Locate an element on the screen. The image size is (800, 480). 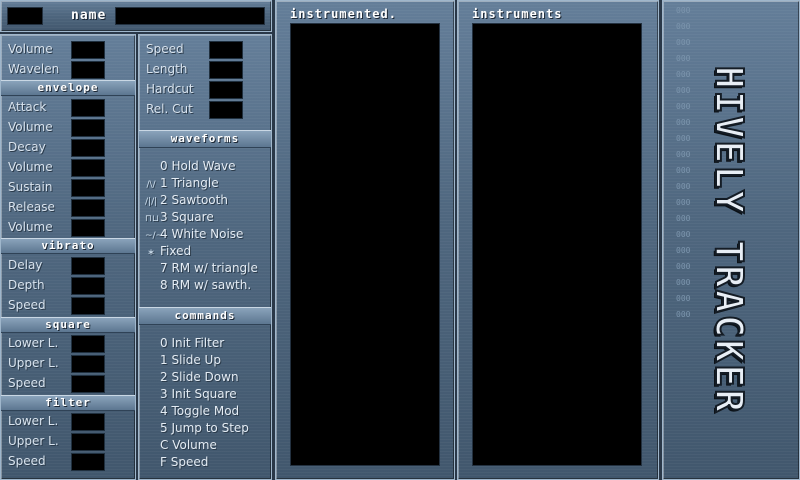
logo-text: HIVELY TRACKER is located at coordinates (729, 240).